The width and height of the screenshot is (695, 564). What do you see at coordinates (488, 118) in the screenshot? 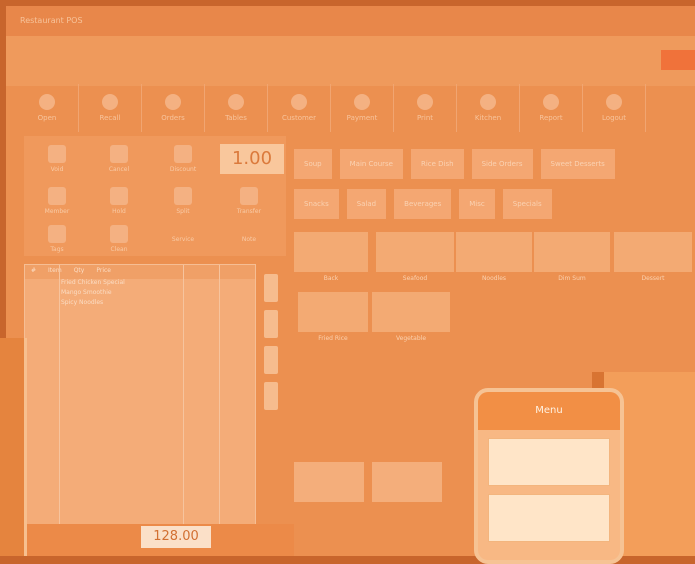
I see `toolbar-label: Kitchen` at bounding box center [488, 118].